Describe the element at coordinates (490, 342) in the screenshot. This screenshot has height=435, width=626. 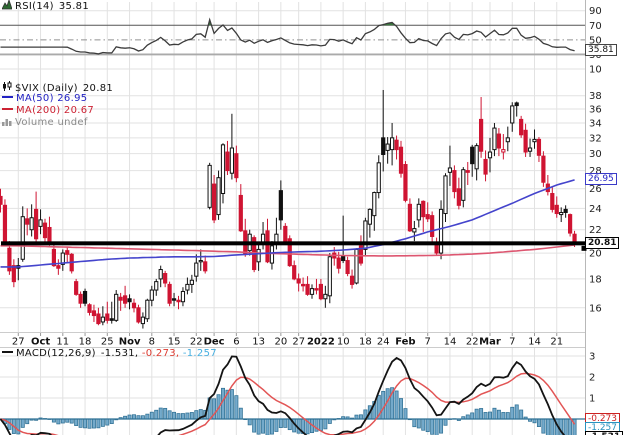
I see `svg-text: Mar` at that location.